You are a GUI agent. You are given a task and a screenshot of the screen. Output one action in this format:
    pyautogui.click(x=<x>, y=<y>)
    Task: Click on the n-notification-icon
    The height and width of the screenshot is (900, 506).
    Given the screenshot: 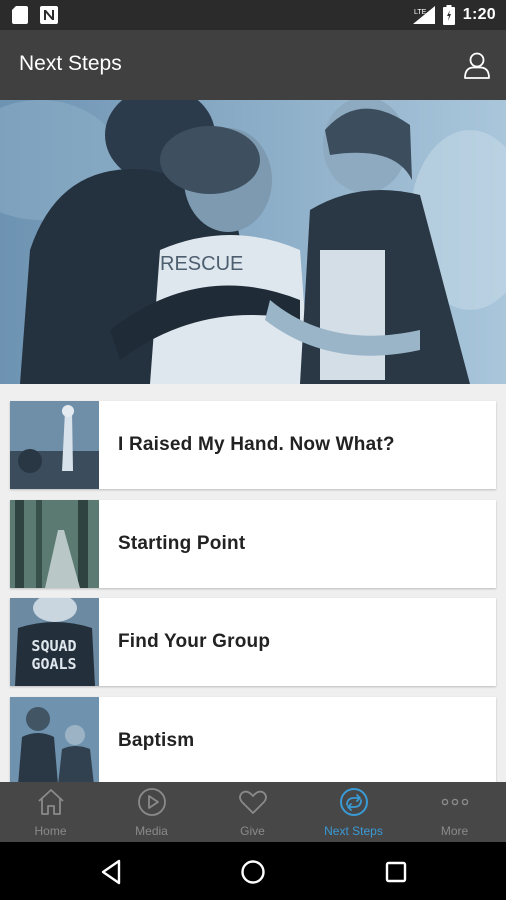 What is the action you would take?
    pyautogui.click(x=49, y=15)
    